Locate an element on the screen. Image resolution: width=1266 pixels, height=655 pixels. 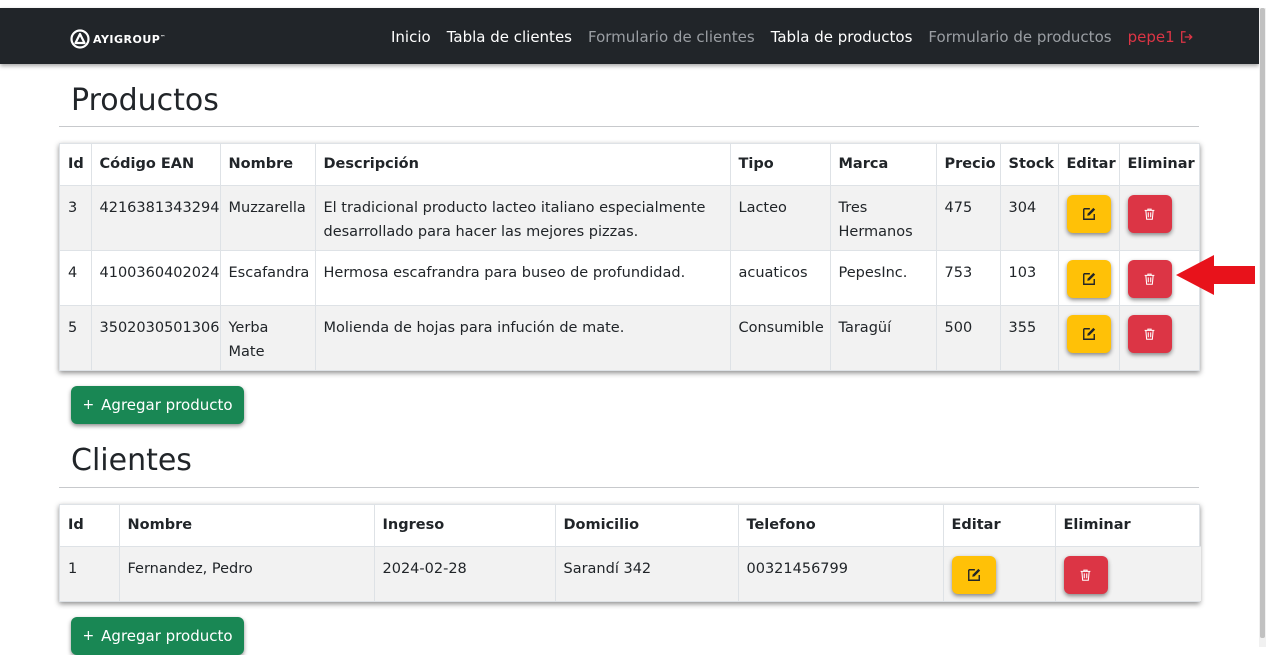
username: pepe1 is located at coordinates (1151, 37).